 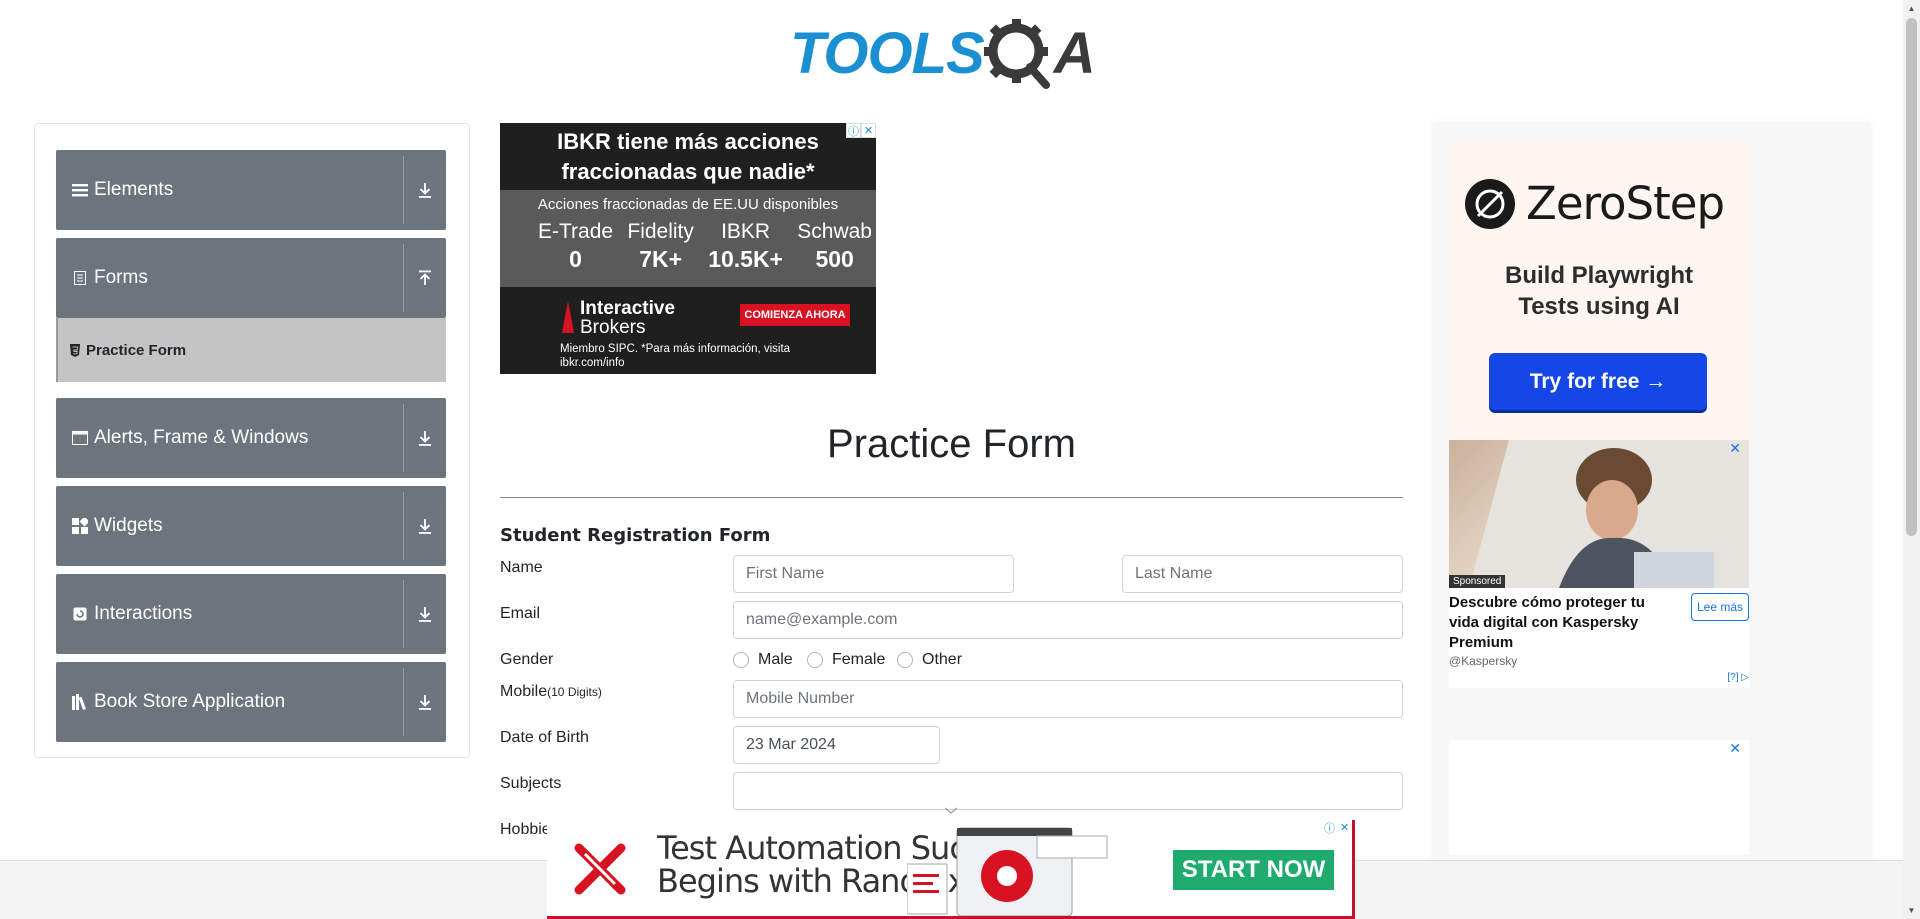 What do you see at coordinates (520, 613) in the screenshot?
I see `email-label: Email` at bounding box center [520, 613].